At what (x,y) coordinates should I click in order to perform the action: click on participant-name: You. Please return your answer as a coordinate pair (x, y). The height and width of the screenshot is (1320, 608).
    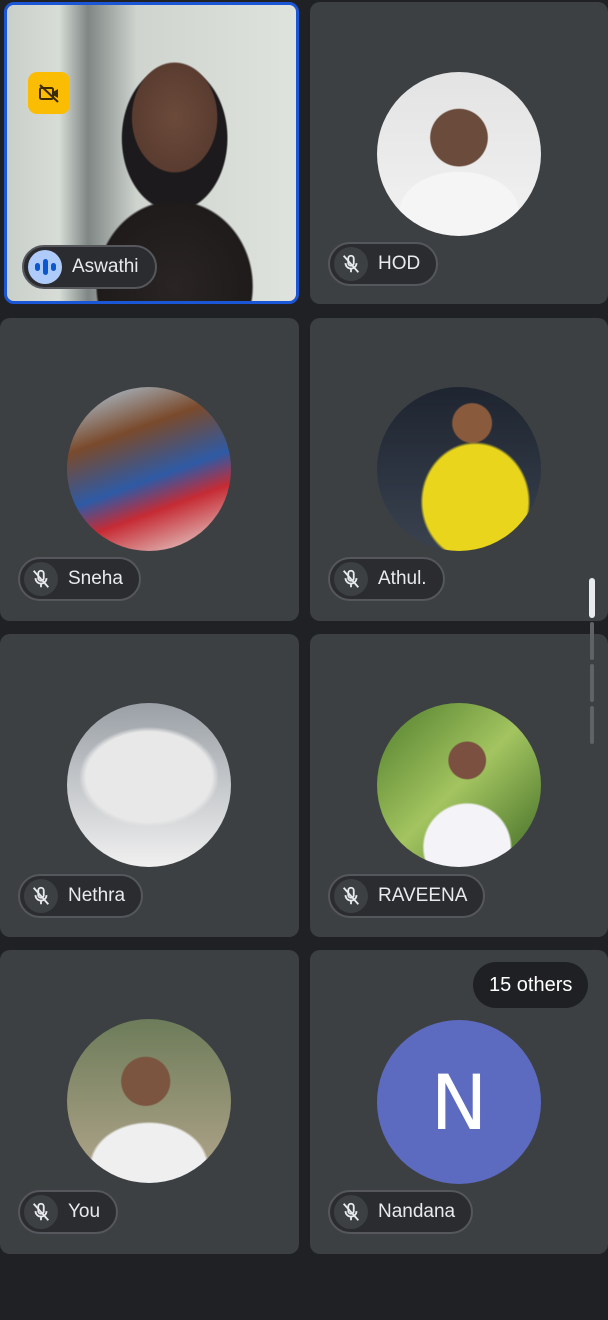
    Looking at the image, I should click on (84, 1211).